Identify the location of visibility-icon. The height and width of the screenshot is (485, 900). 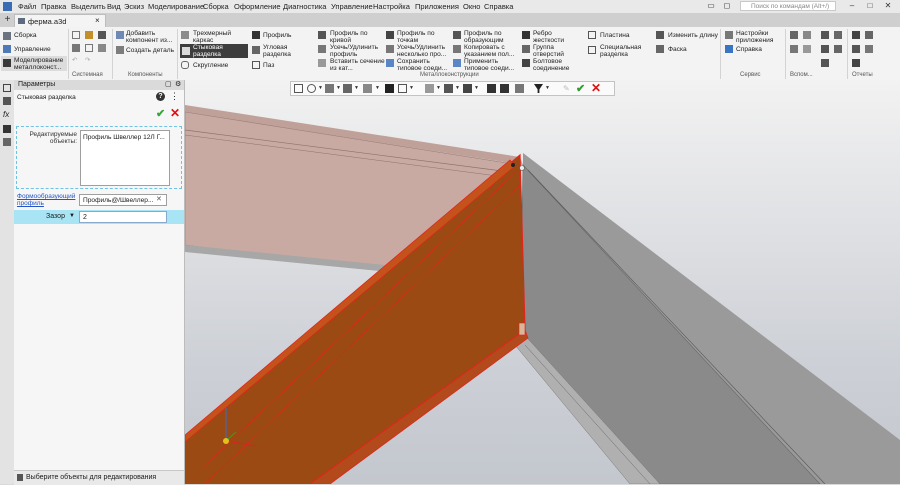
(448, 88).